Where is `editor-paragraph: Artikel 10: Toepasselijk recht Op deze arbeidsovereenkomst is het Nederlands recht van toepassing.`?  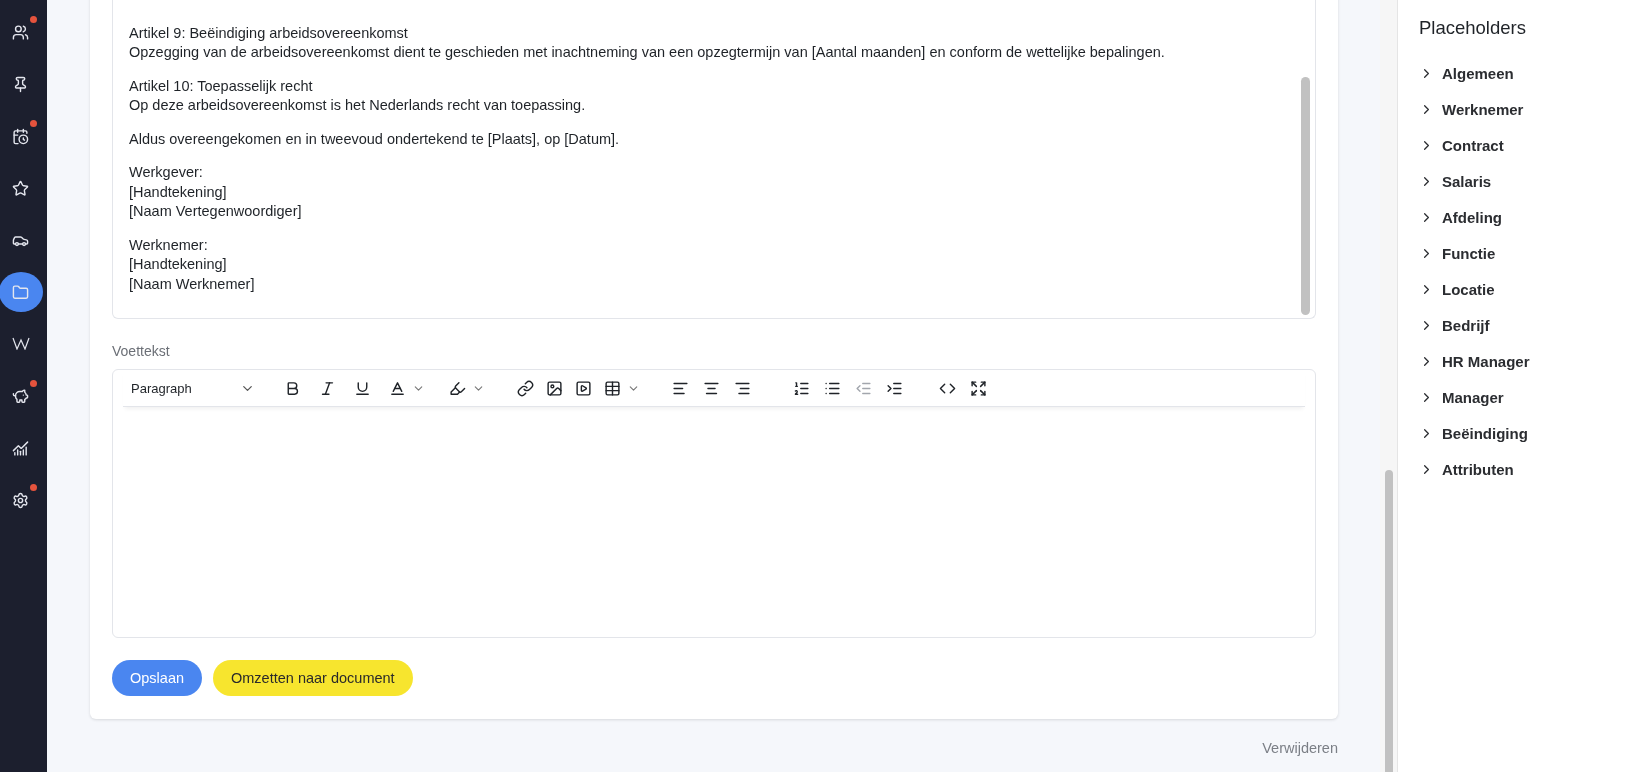 editor-paragraph: Artikel 10: Toepasselijk recht Op deze arbeidsovereenkomst is het Nederlands recht van toepassing. is located at coordinates (358, 95).